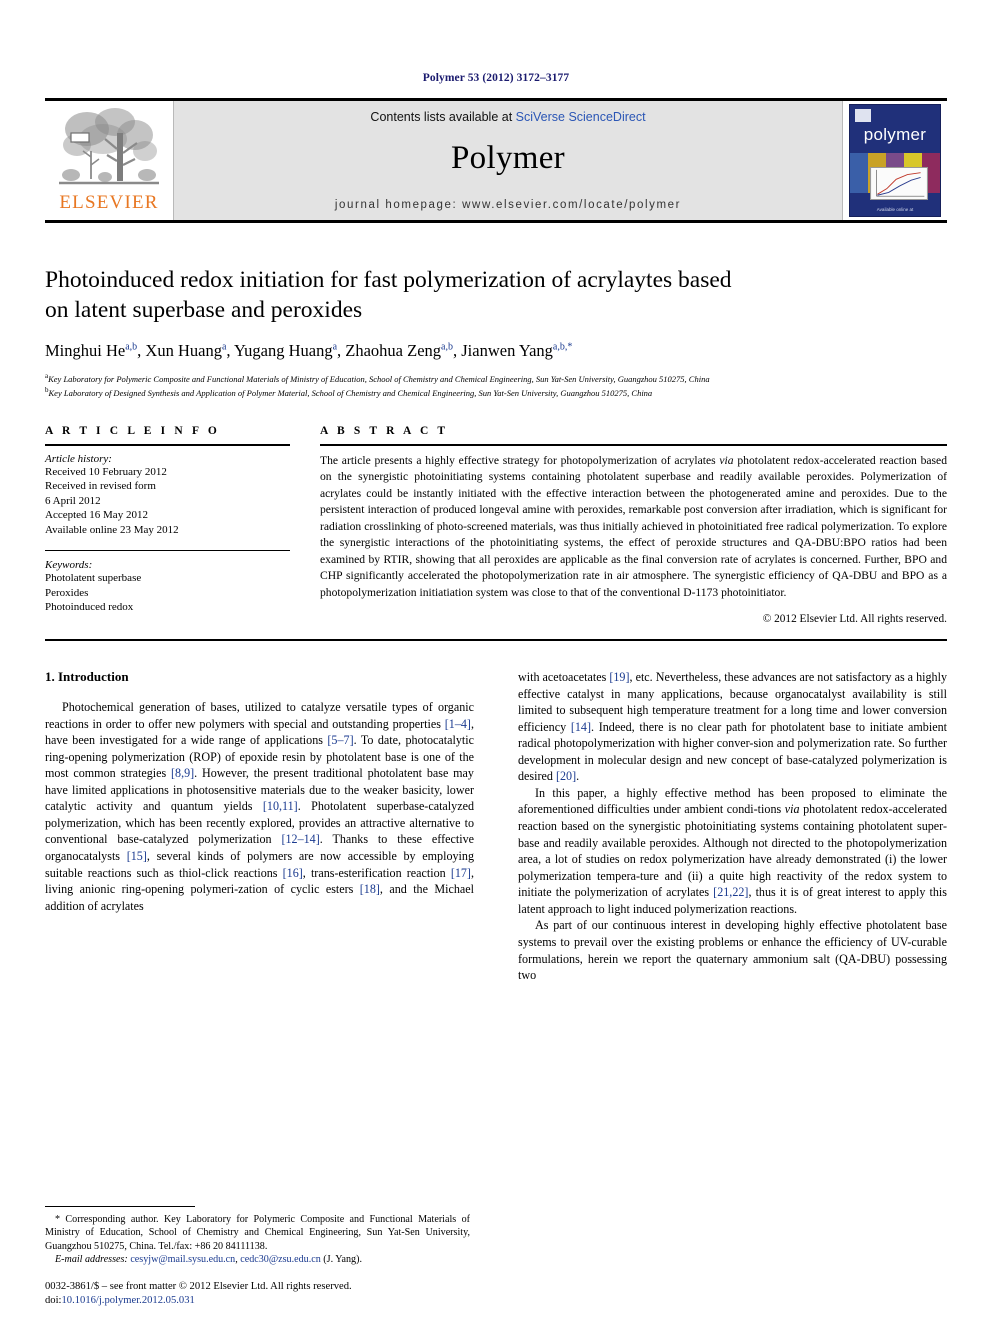  Describe the element at coordinates (461, 873) in the screenshot. I see `citation-ref: [17]` at that location.